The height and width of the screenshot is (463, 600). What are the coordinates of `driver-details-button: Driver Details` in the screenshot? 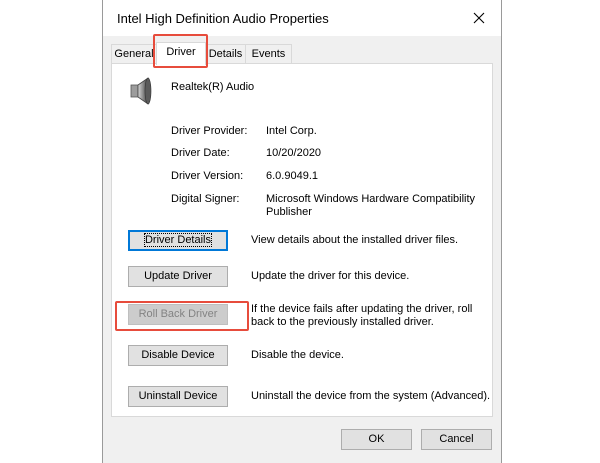 It's located at (178, 240).